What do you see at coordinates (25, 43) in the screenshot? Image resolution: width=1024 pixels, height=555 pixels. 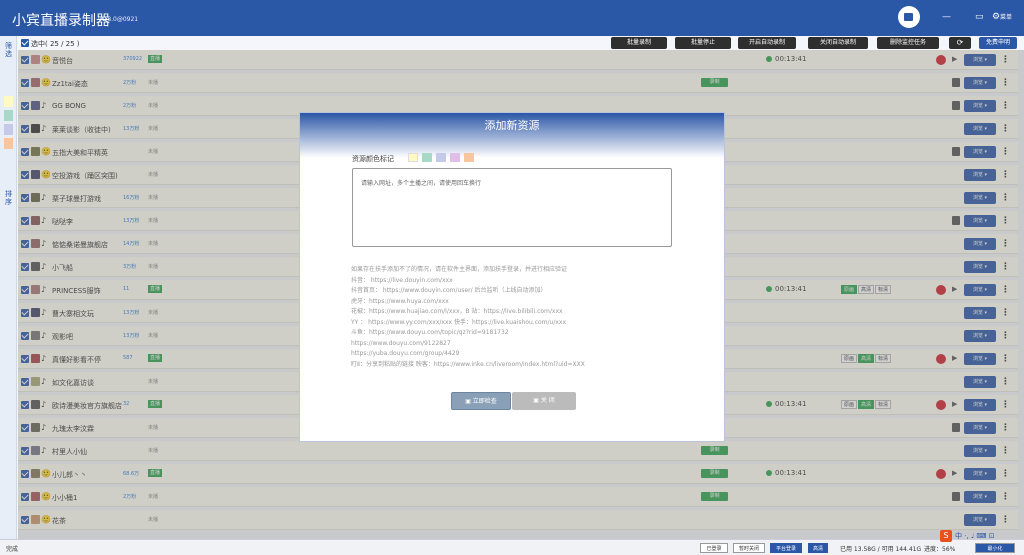 I see `select-all-checkbox` at bounding box center [25, 43].